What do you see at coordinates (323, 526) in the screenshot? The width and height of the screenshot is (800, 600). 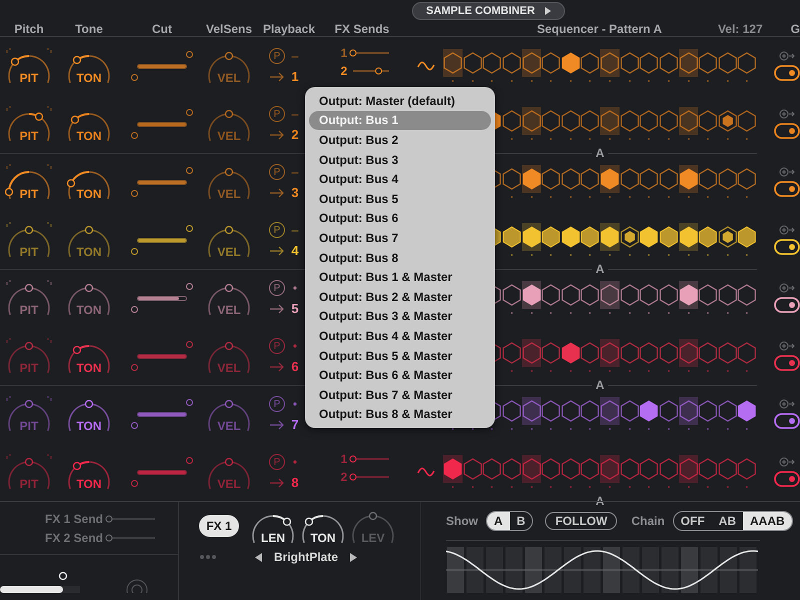 I see `fx-knob: TON` at bounding box center [323, 526].